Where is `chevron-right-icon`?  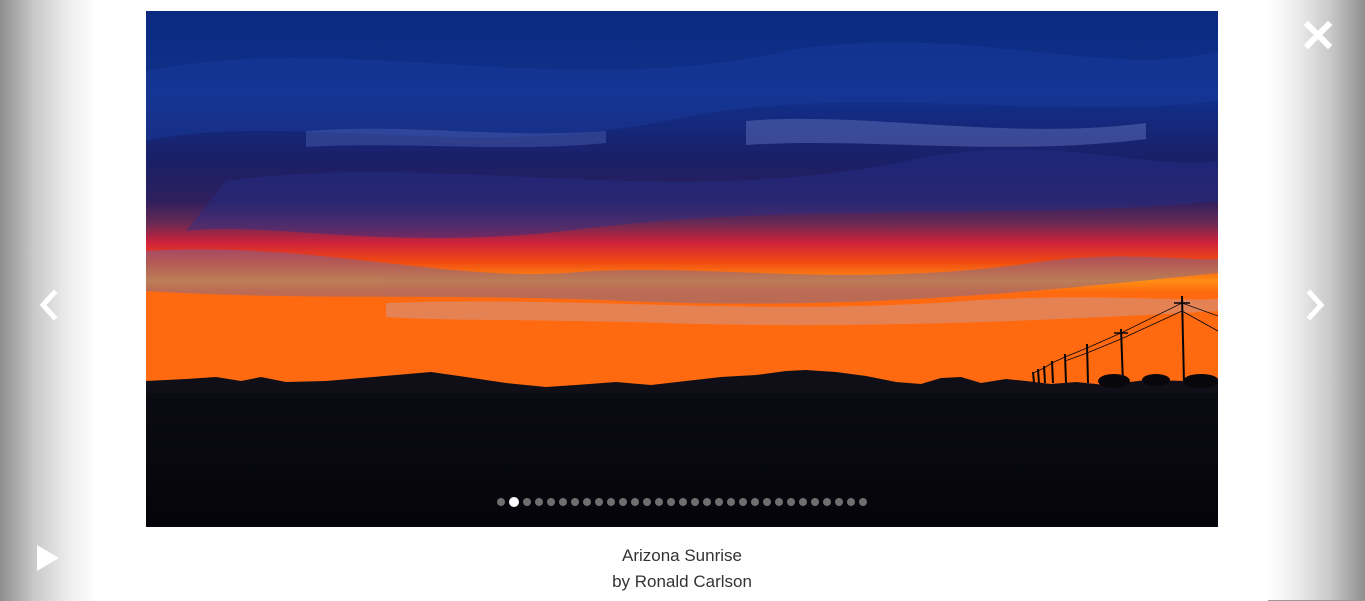
chevron-right-icon is located at coordinates (1315, 305).